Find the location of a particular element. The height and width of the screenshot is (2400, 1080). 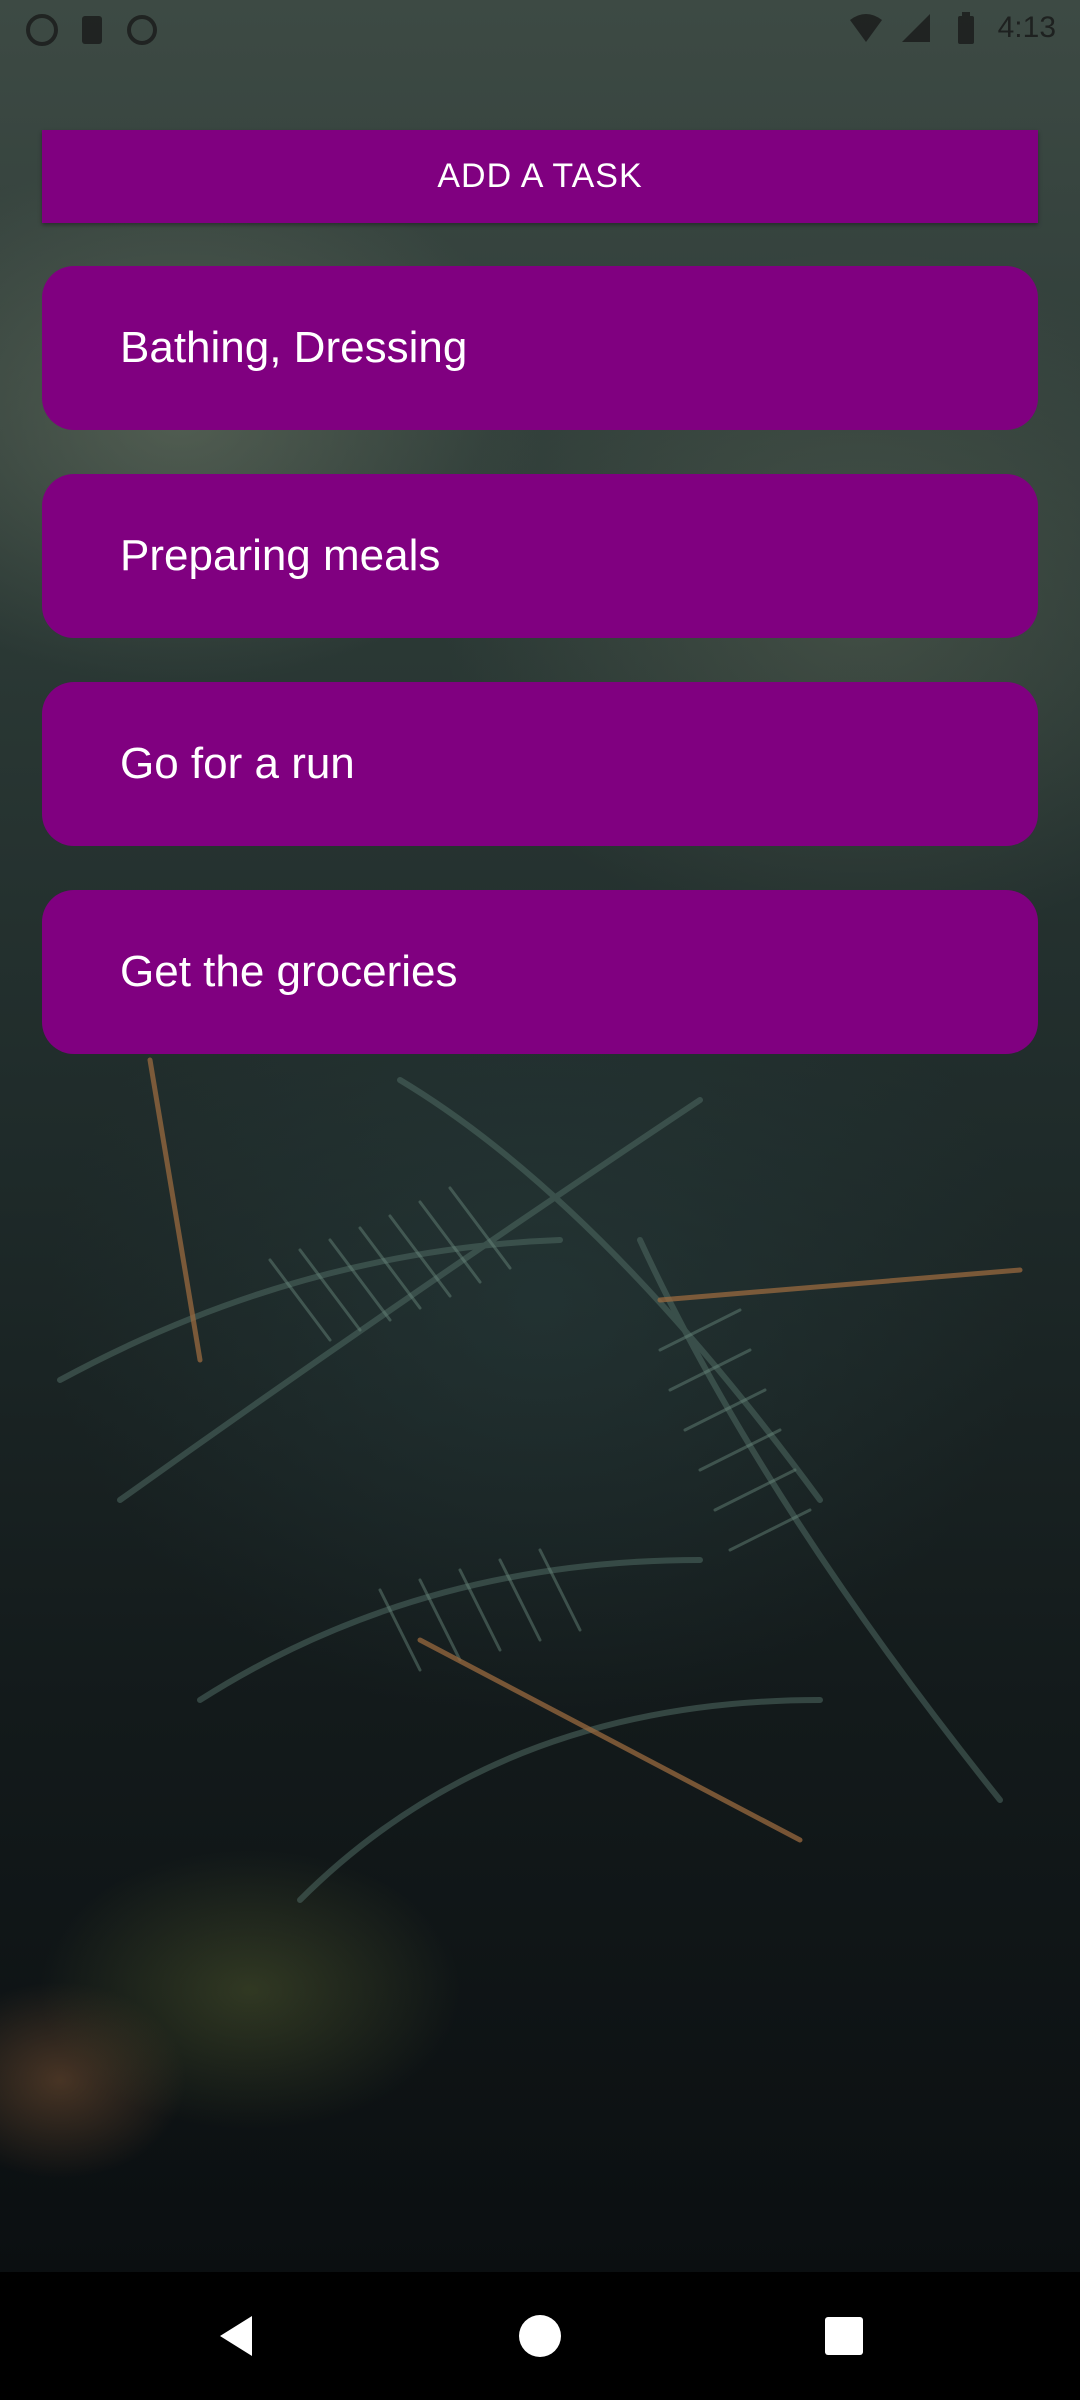

recents-icon is located at coordinates (844, 2336).